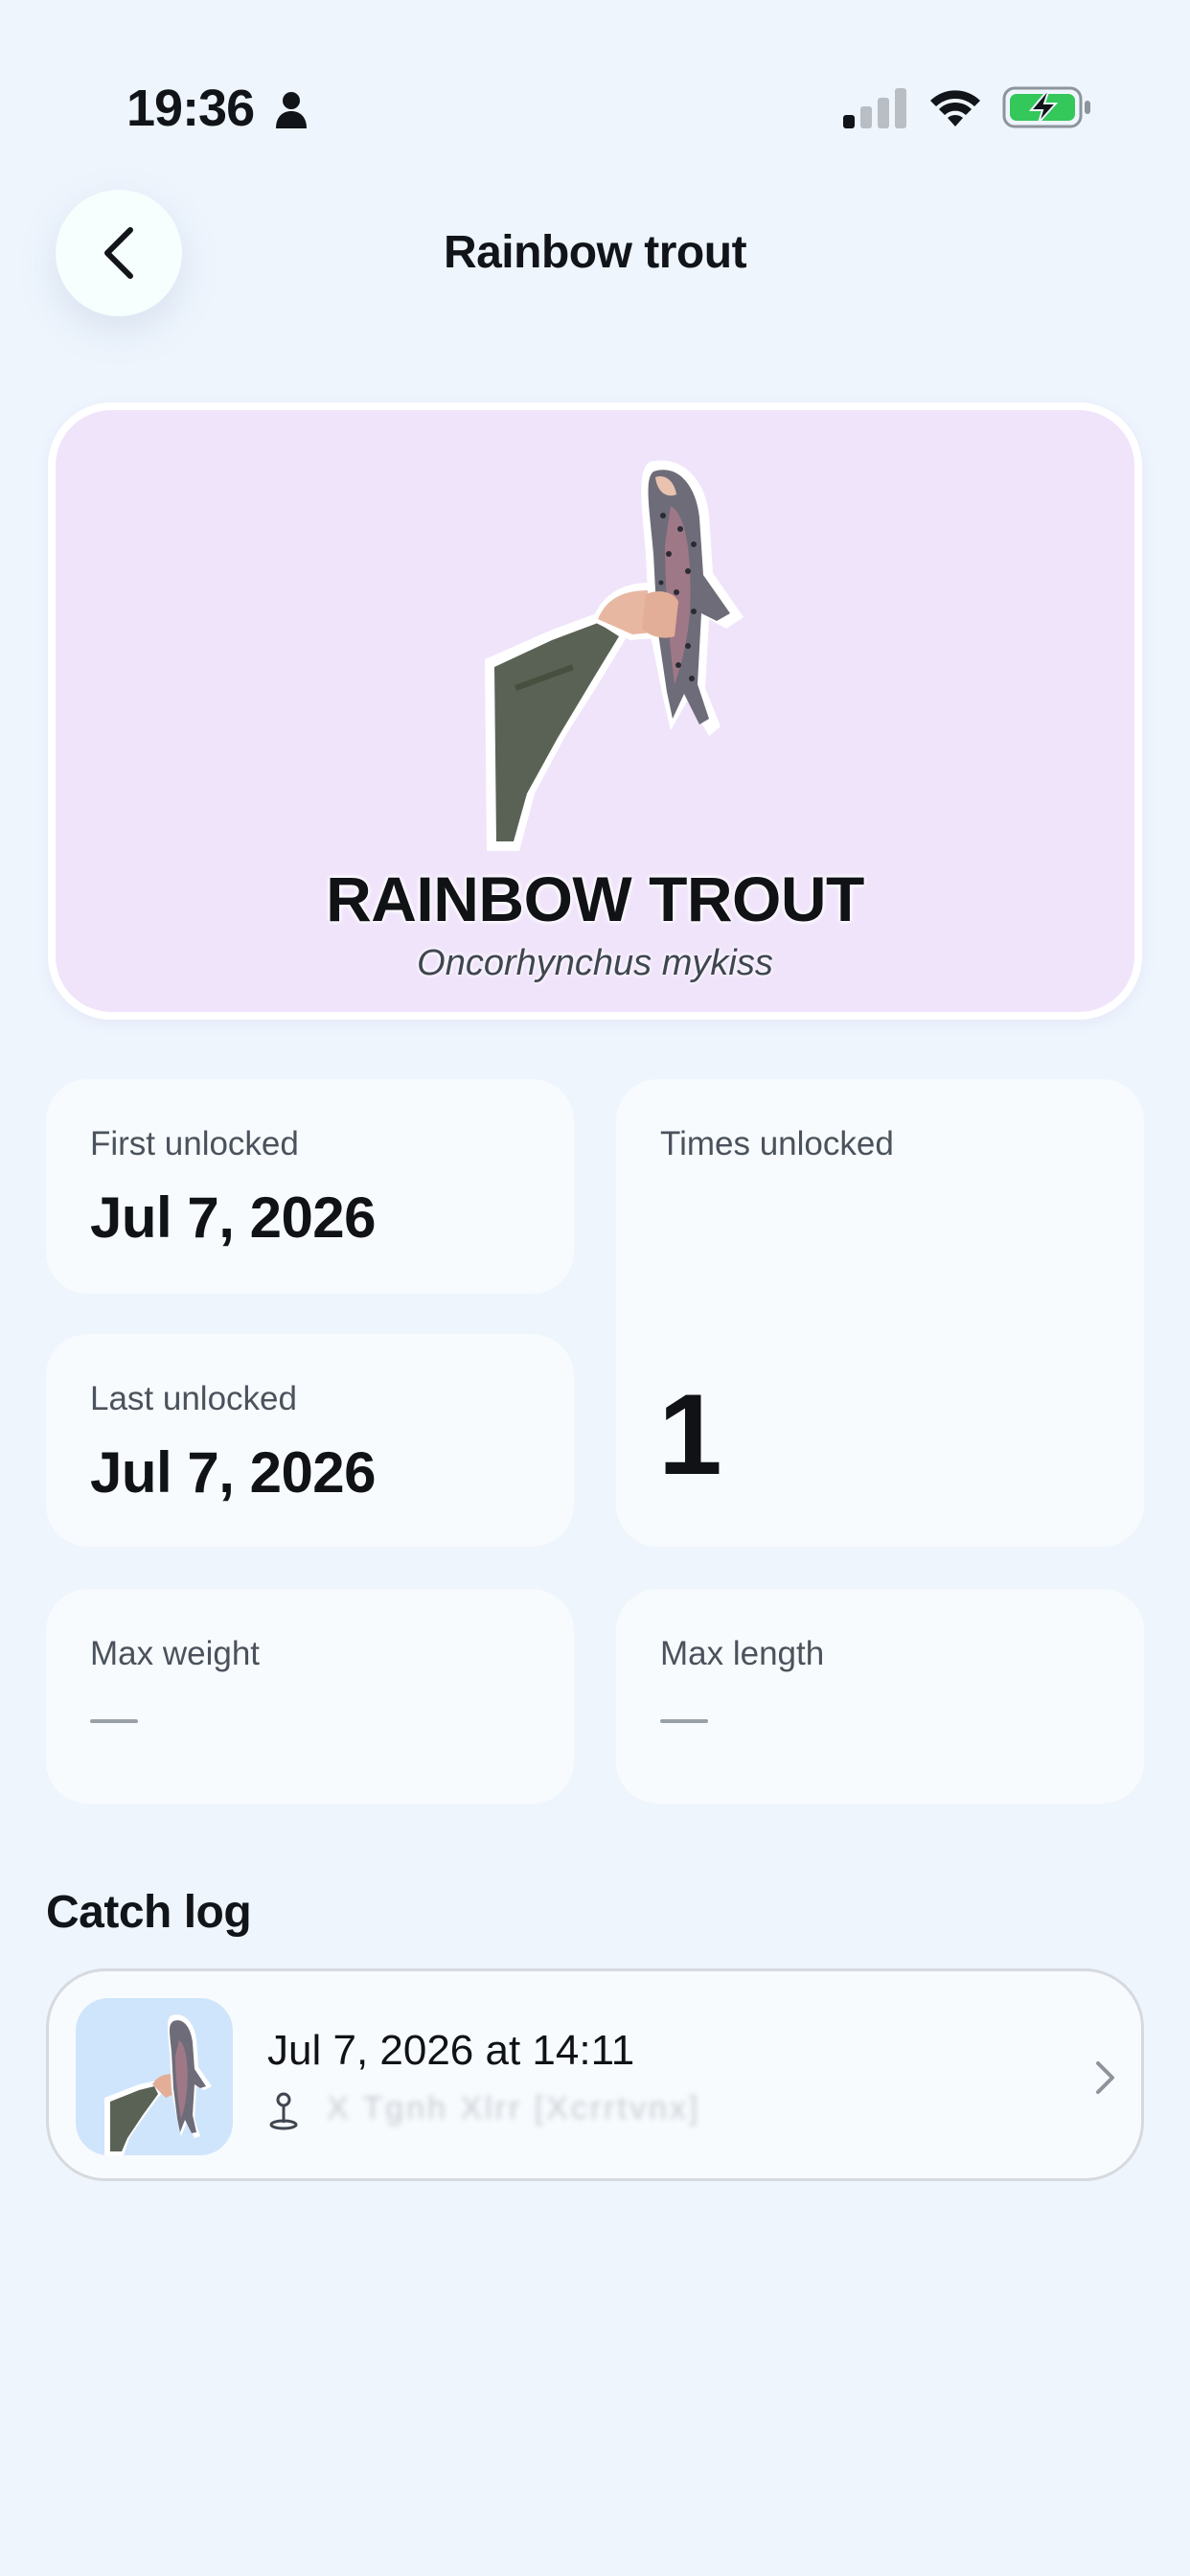  What do you see at coordinates (595, 252) in the screenshot?
I see `page-title: Rainbow trout` at bounding box center [595, 252].